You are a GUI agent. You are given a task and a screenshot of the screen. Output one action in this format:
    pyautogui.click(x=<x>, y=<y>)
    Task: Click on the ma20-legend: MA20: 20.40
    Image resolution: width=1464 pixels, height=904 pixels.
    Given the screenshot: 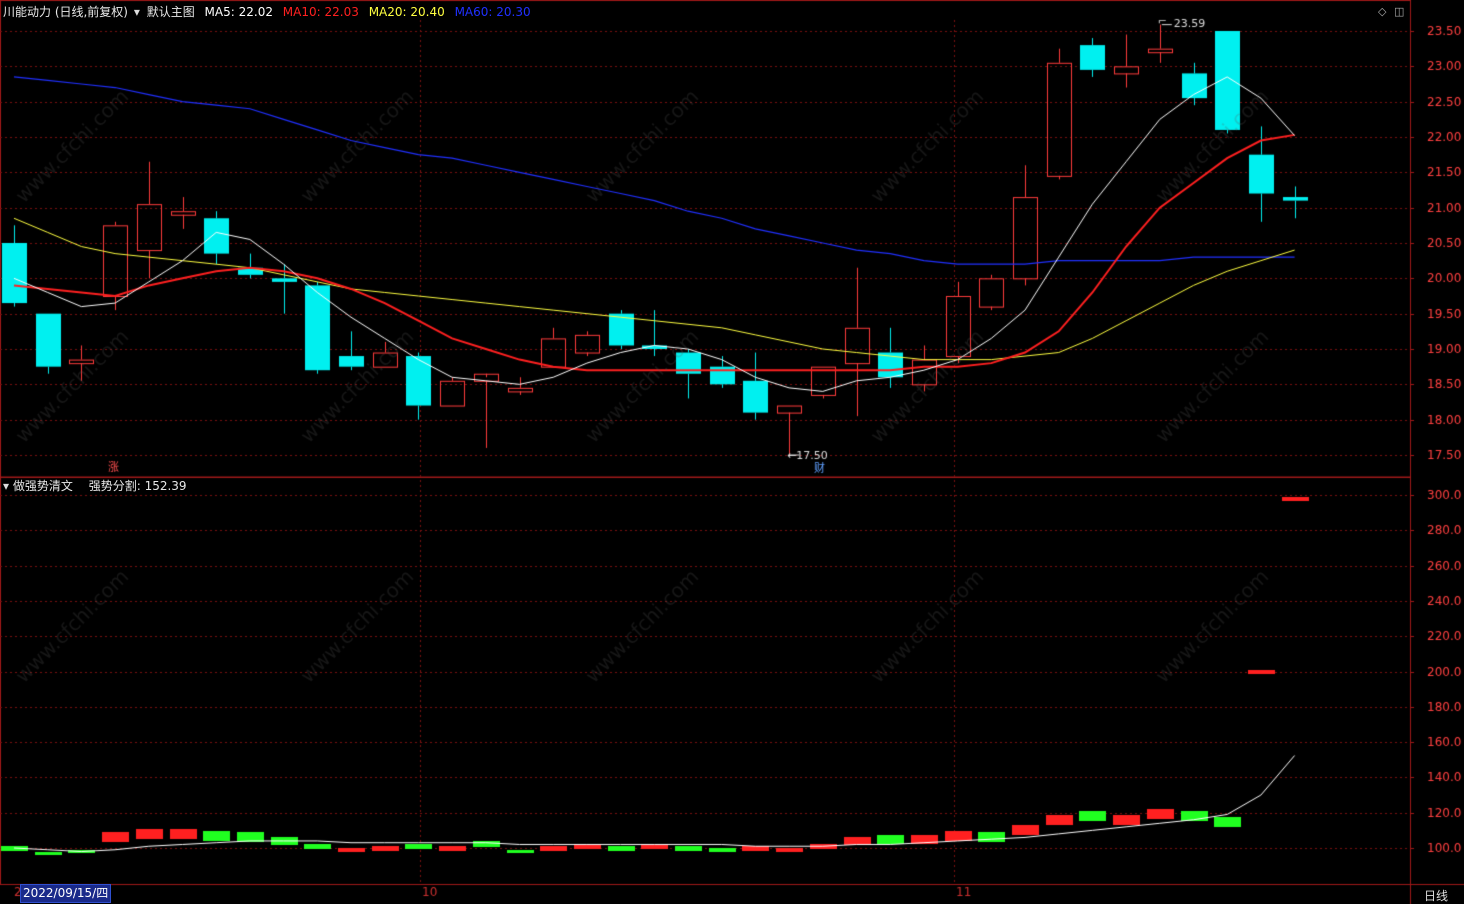 What is the action you would take?
    pyautogui.click(x=406, y=12)
    